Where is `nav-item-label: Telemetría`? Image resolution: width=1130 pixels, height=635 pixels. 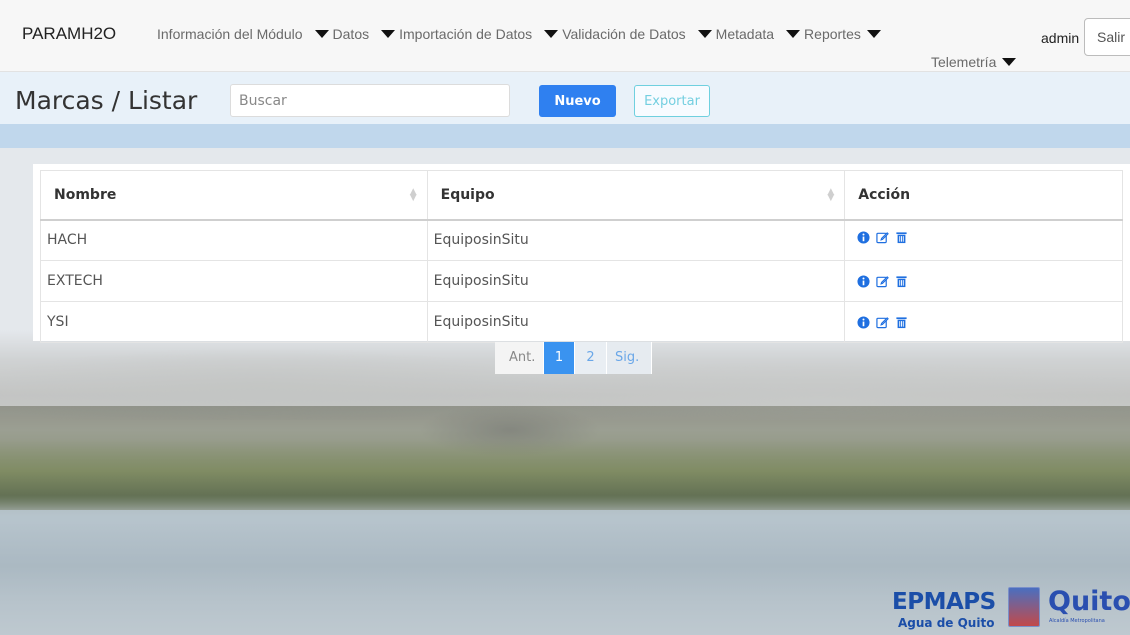 nav-item-label: Telemetría is located at coordinates (964, 62).